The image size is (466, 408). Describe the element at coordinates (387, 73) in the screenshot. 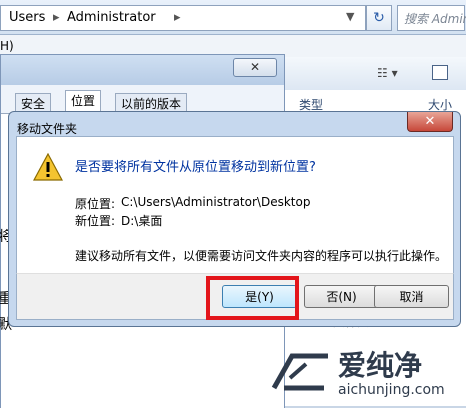

I see `view-options-icon: ☷ ▾` at that location.